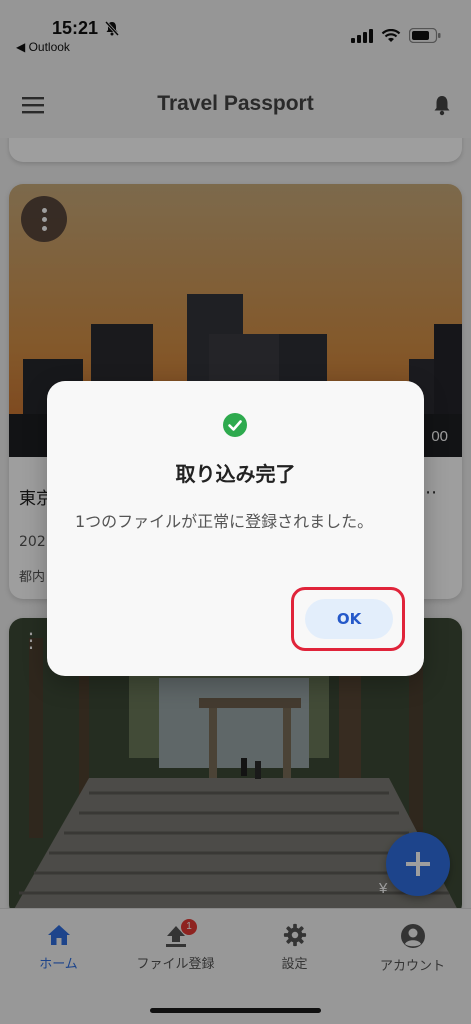 The width and height of the screenshot is (471, 1024). What do you see at coordinates (235, 425) in the screenshot?
I see `check-circle-icon` at bounding box center [235, 425].